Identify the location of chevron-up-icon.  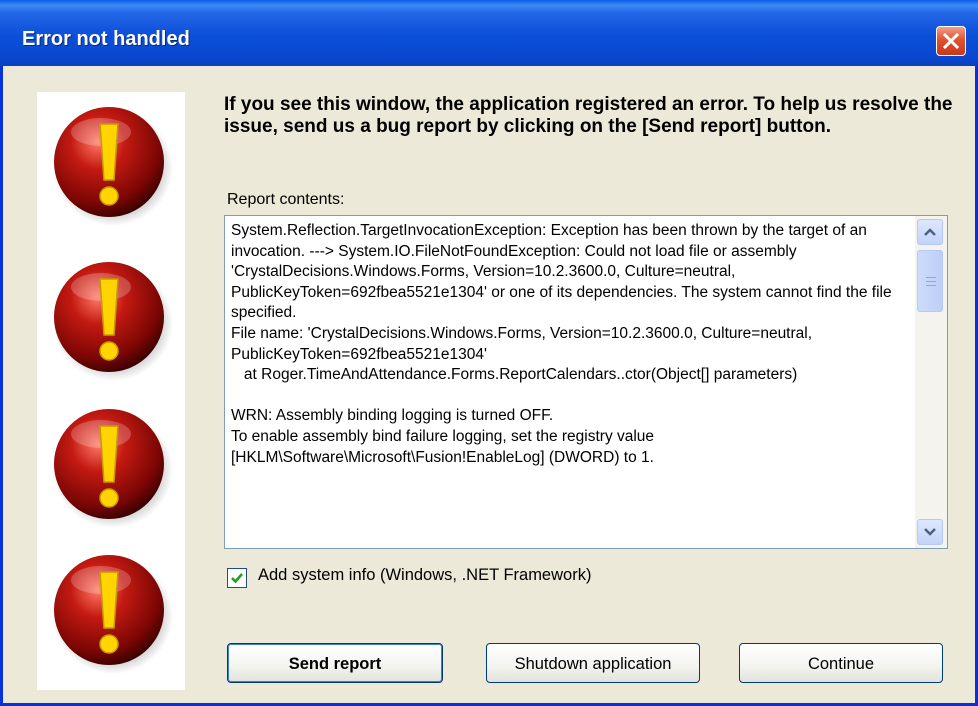
(930, 232).